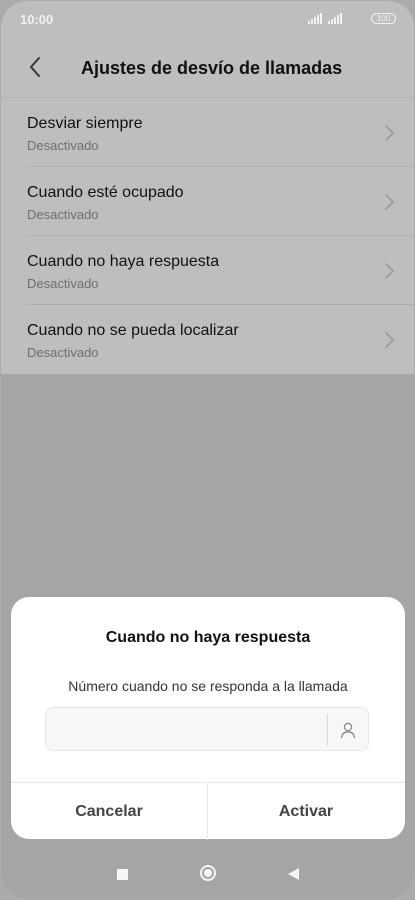 The image size is (415, 900). I want to click on forward-number-field, so click(207, 729).